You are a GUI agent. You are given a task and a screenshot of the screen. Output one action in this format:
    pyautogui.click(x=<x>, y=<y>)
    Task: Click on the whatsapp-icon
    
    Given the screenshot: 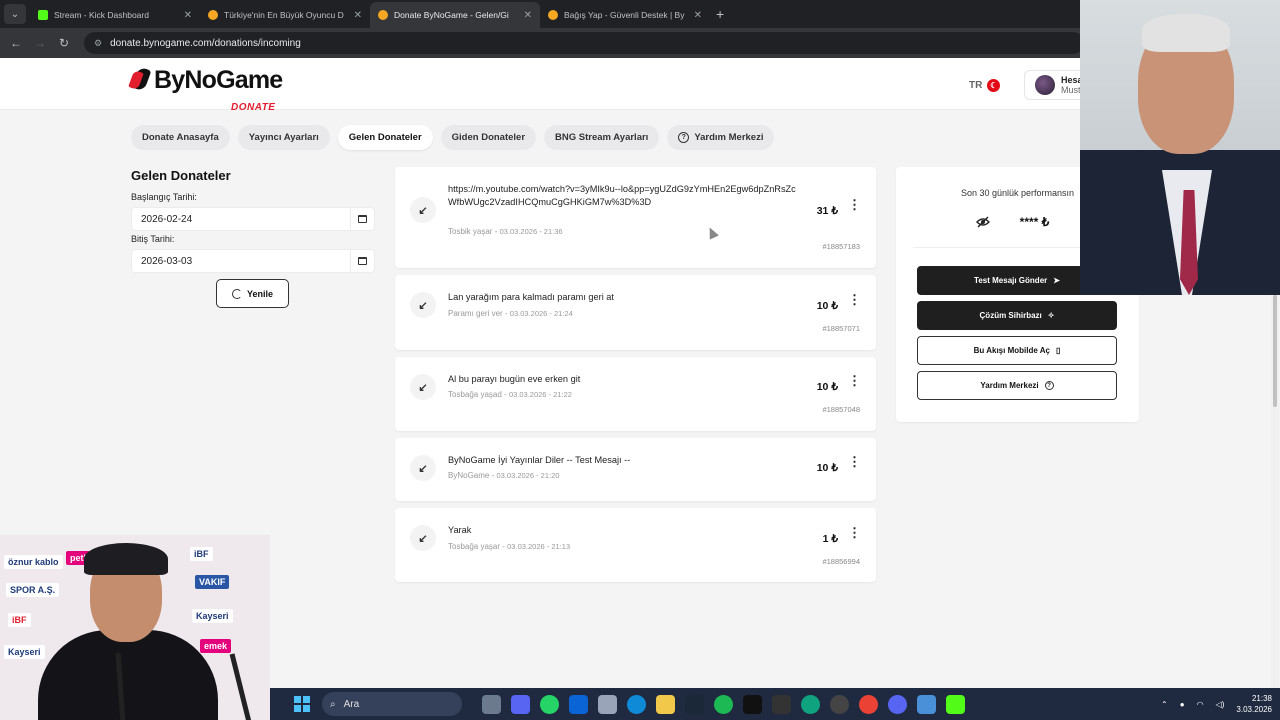 What is the action you would take?
    pyautogui.click(x=549, y=704)
    